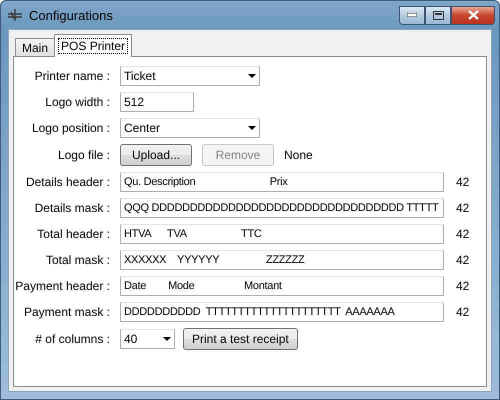 The image size is (500, 400). Describe the element at coordinates (15, 15) in the screenshot. I see `app-icon` at that location.